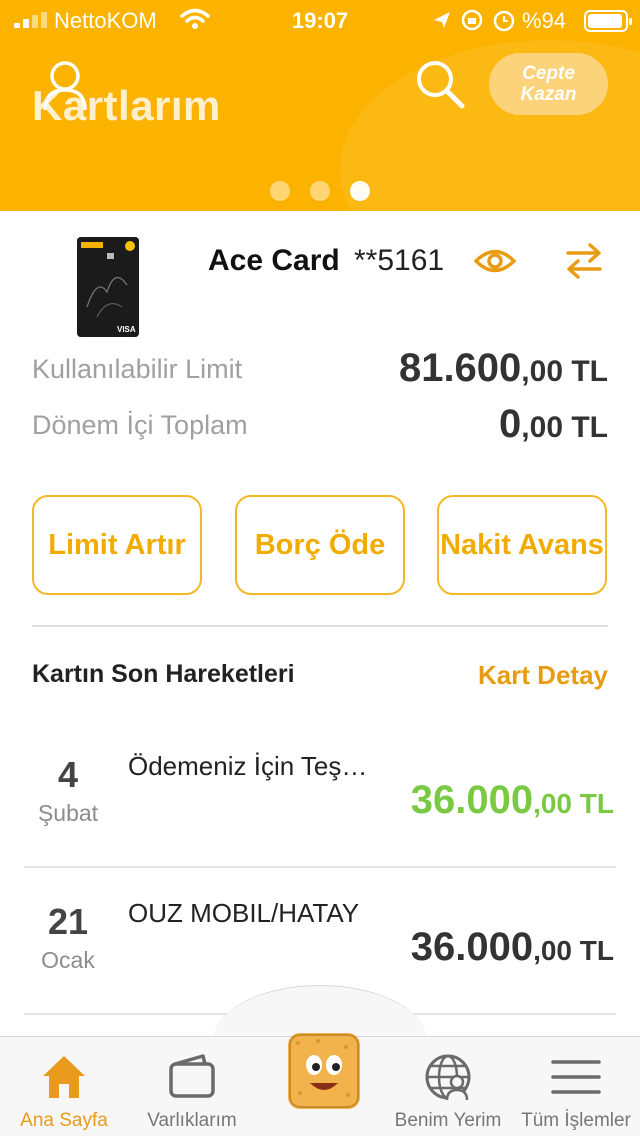 The width and height of the screenshot is (640, 1136). I want to click on period-total-int: 0, so click(510, 424).